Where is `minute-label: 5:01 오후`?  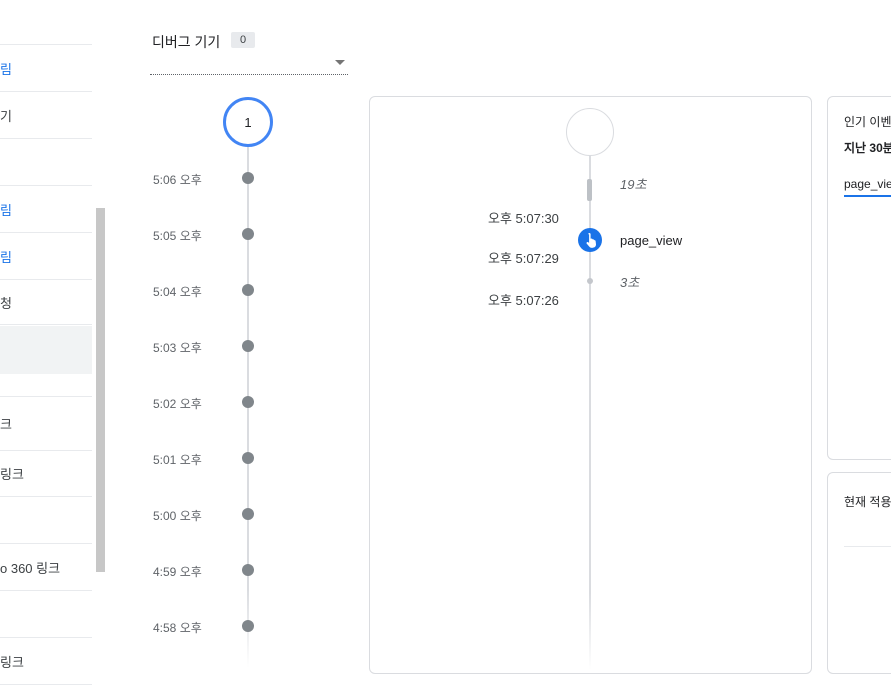
minute-label: 5:01 오후 is located at coordinates (177, 460).